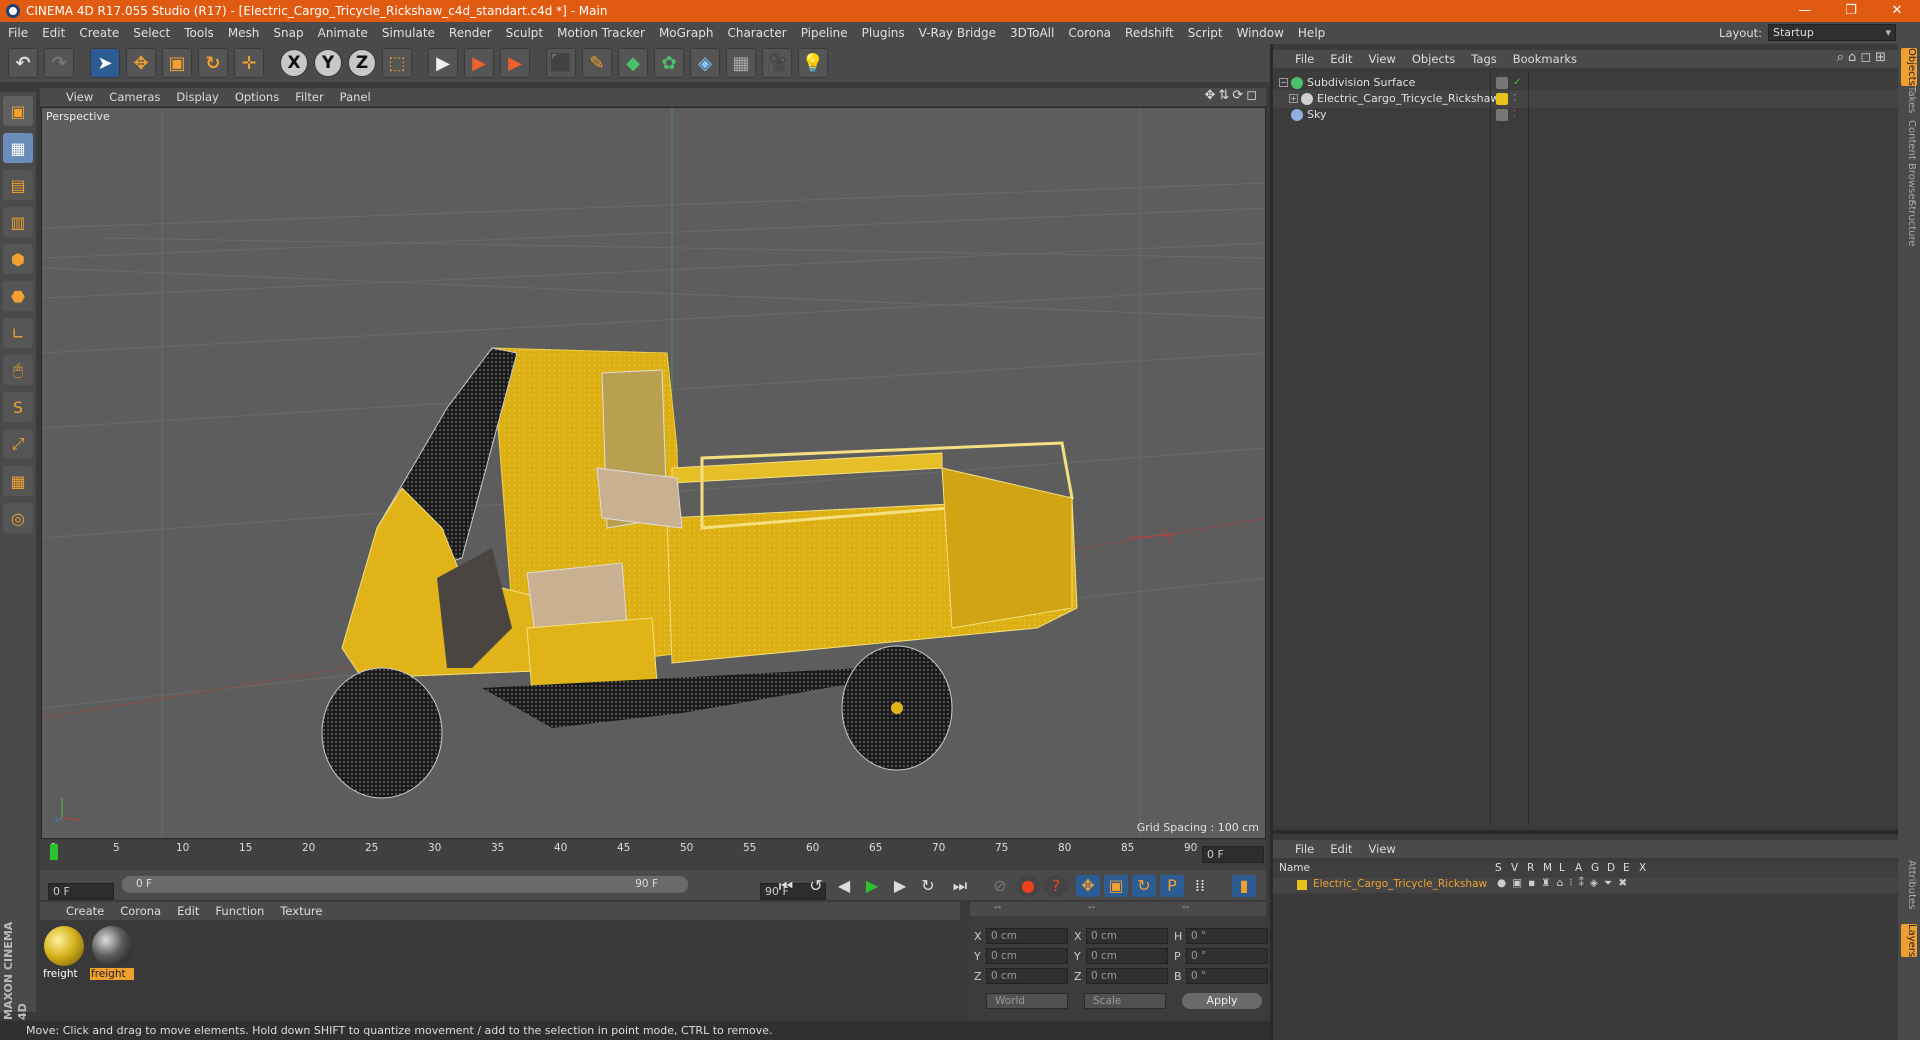  Describe the element at coordinates (883, 33) in the screenshot. I see `menu-plugins: Plugins` at that location.